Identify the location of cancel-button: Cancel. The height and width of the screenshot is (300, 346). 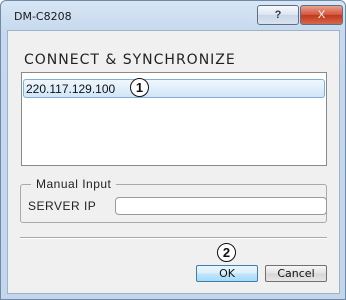
(296, 273).